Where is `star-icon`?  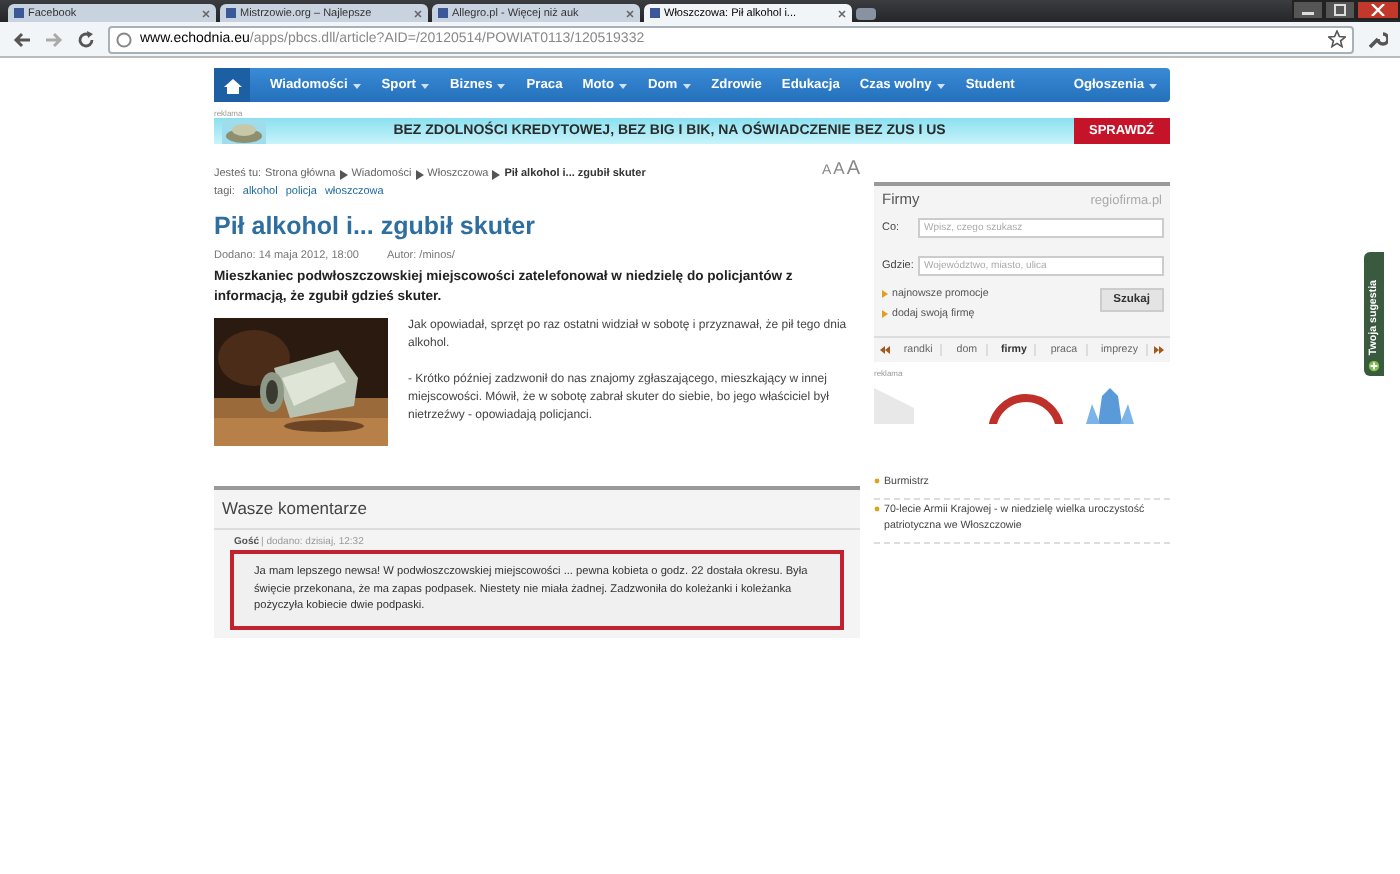
star-icon is located at coordinates (1337, 39).